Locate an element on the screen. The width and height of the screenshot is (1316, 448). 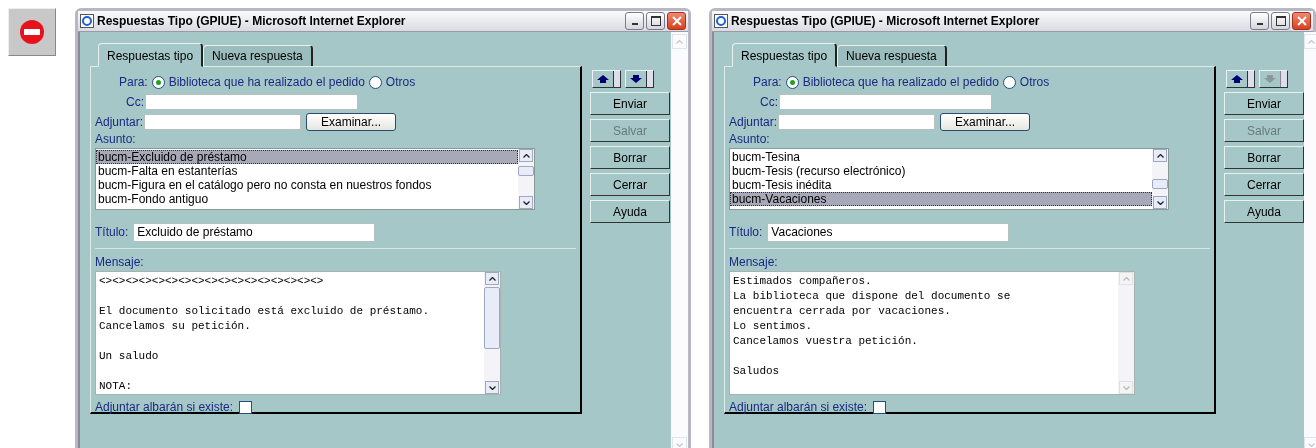
list-item: bucm-Excluido de préstamo is located at coordinates (307, 157).